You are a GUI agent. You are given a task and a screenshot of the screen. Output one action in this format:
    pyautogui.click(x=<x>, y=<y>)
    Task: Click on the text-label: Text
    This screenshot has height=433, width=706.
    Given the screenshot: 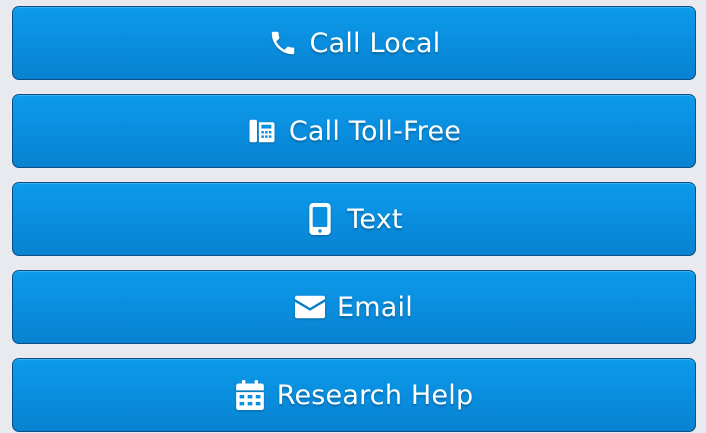 What is the action you would take?
    pyautogui.click(x=375, y=219)
    